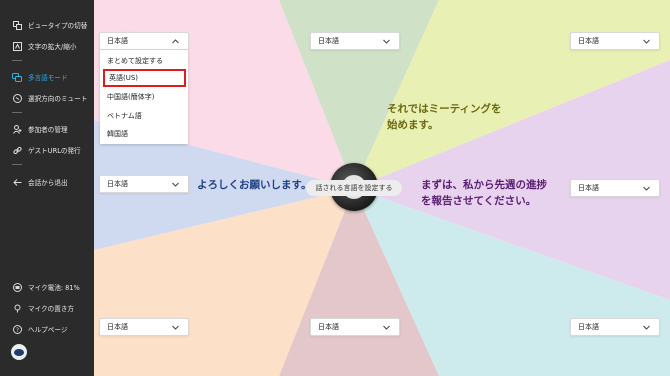 Image resolution: width=670 pixels, height=376 pixels. What do you see at coordinates (17, 25) in the screenshot?
I see `view-switch-icon` at bounding box center [17, 25].